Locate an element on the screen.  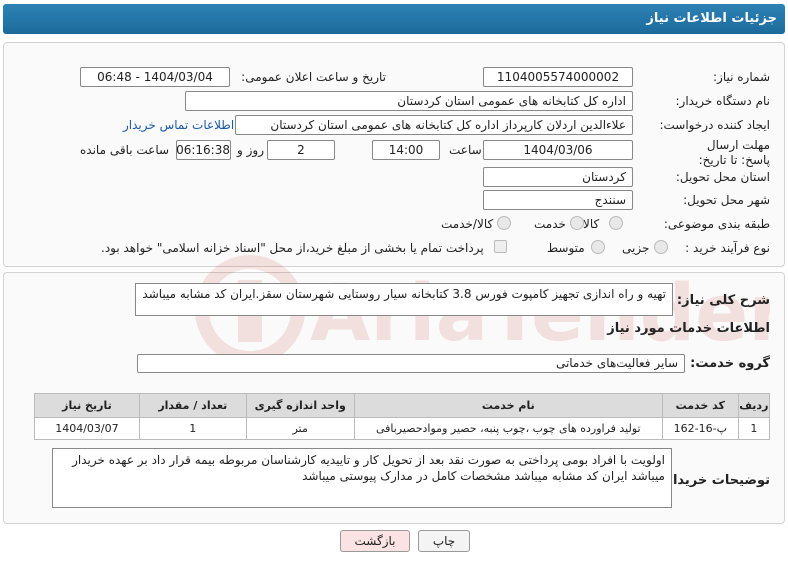
purchase-minor-radio is located at coordinates (661, 247).